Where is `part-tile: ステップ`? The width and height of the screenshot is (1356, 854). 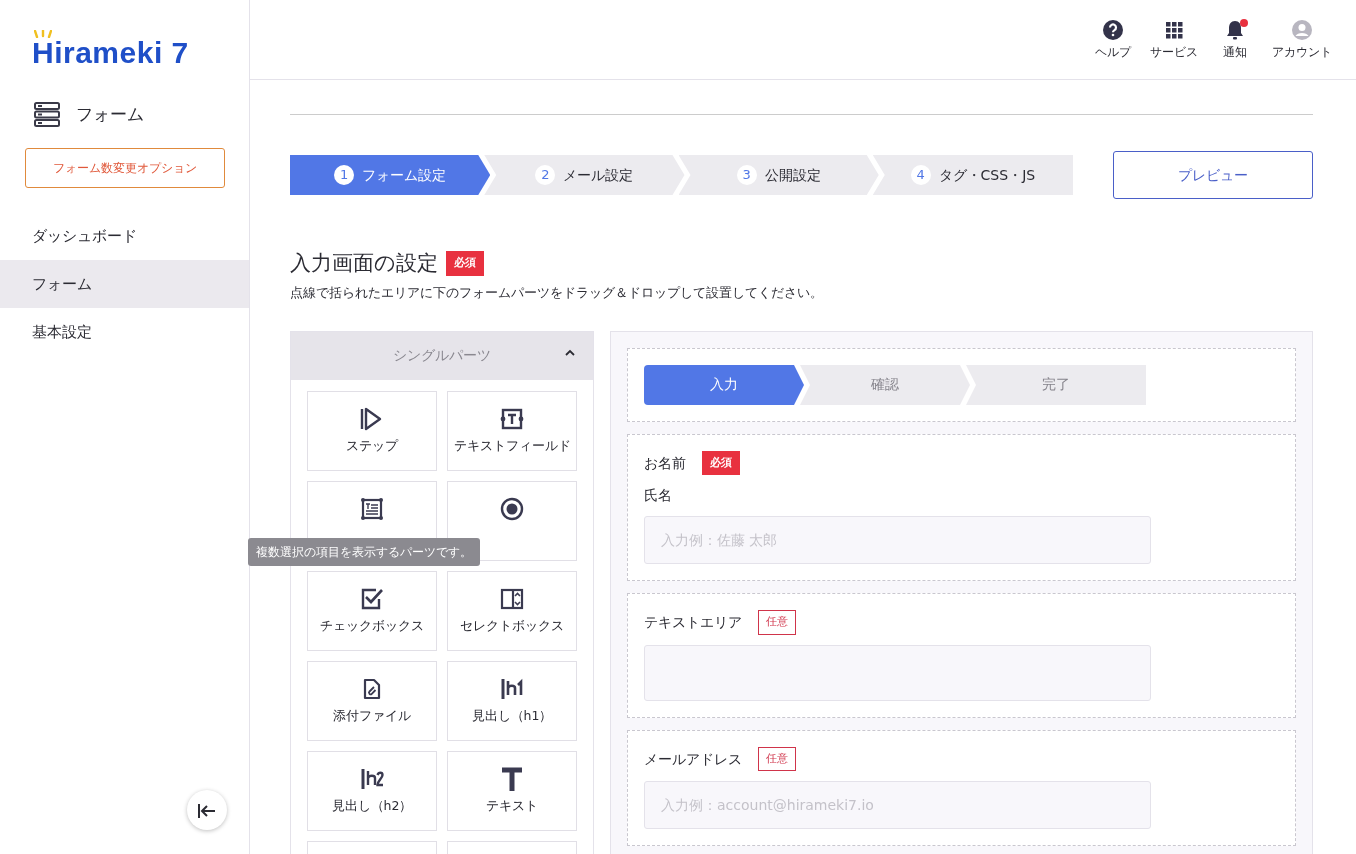
part-tile: ステップ is located at coordinates (372, 430).